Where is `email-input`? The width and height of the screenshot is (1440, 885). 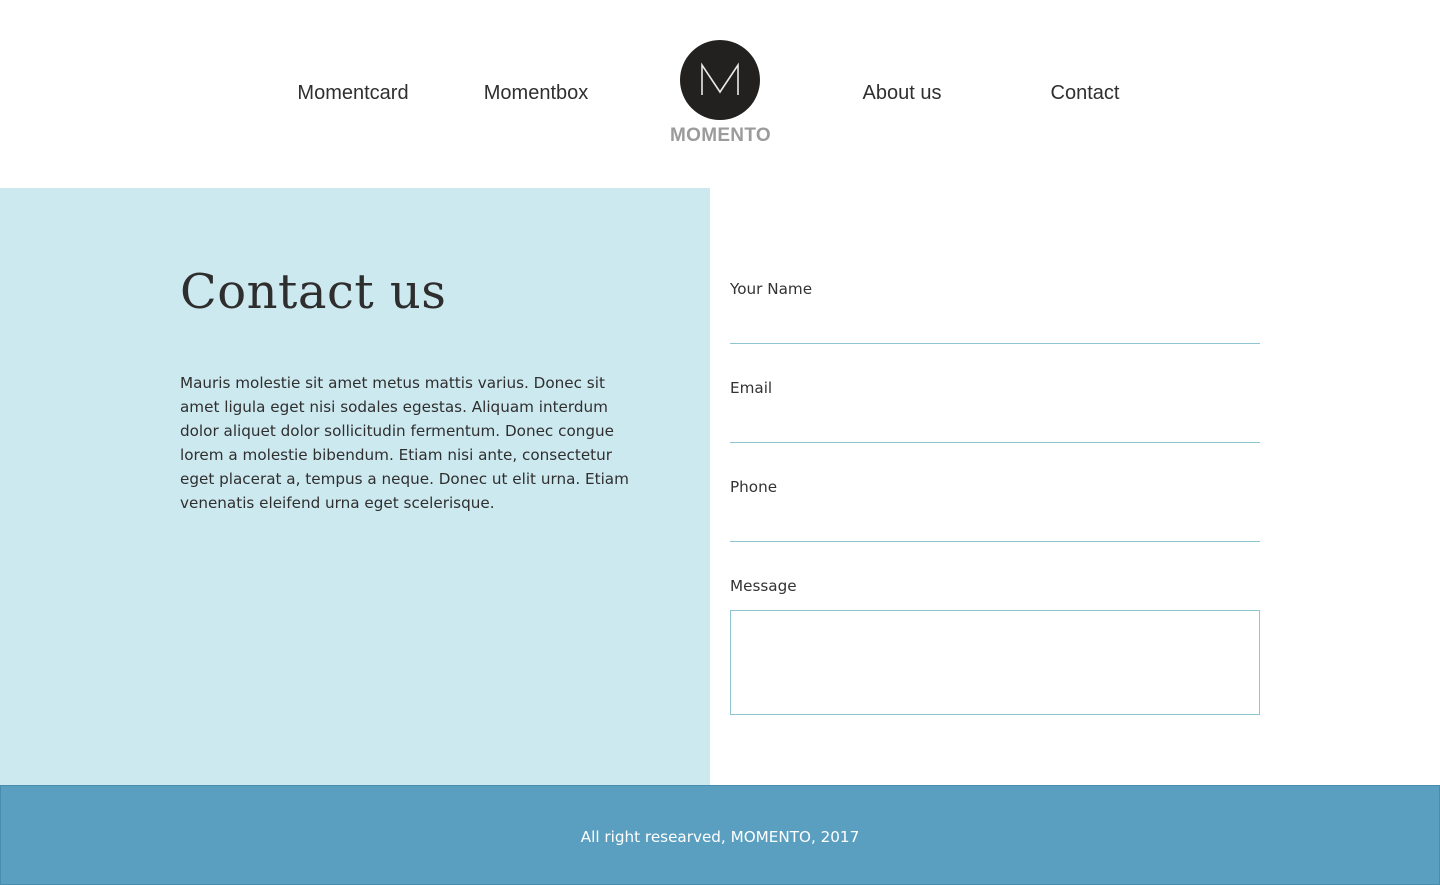
email-input is located at coordinates (995, 428).